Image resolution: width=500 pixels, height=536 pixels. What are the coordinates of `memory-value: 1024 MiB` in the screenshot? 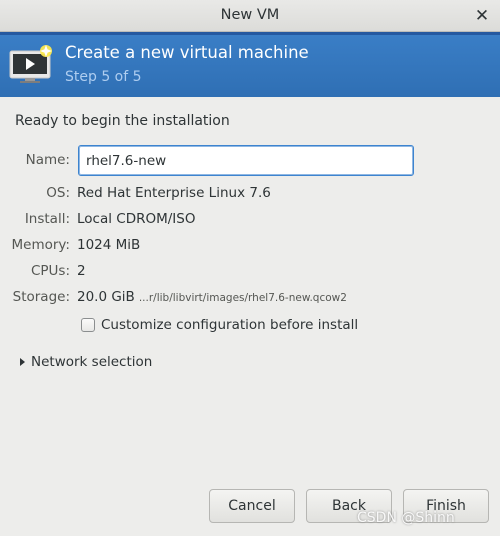 It's located at (109, 245).